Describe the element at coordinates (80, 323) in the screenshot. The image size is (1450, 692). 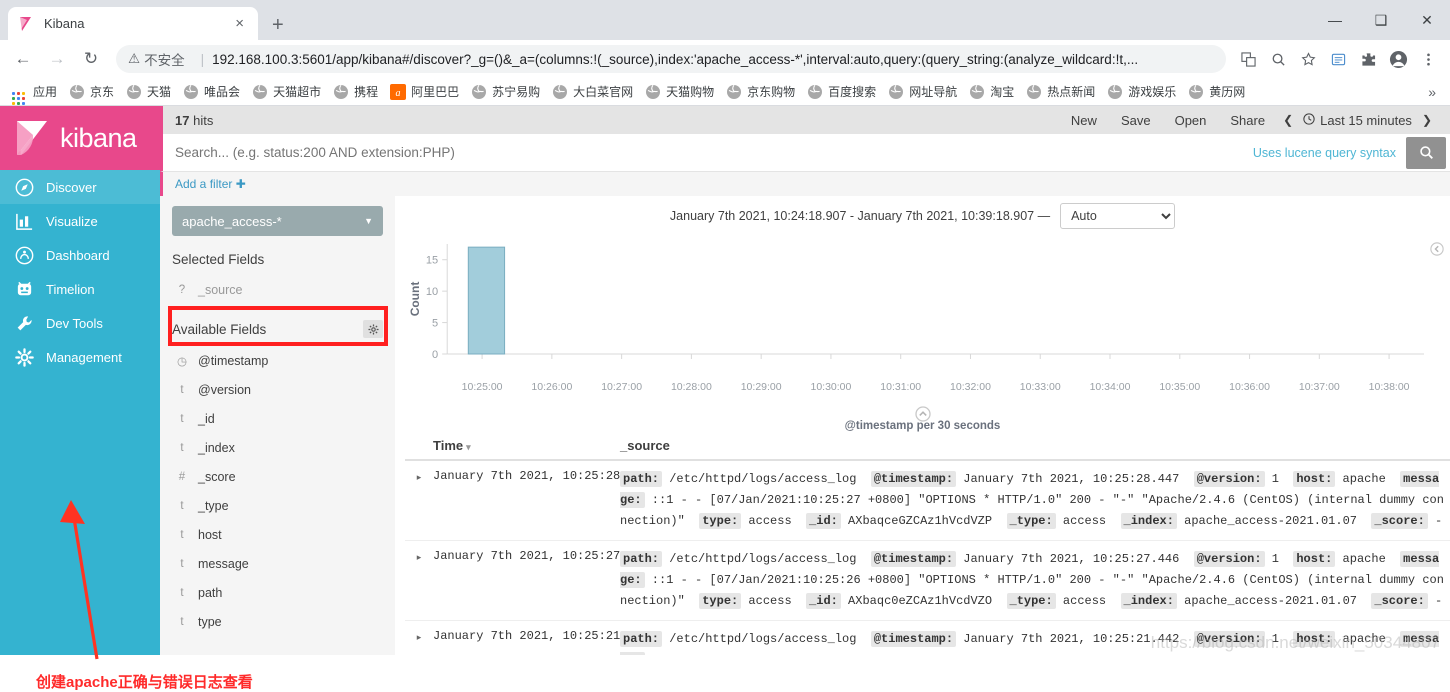
I see `sidebar-item-dev-tools: Dev Tools` at that location.